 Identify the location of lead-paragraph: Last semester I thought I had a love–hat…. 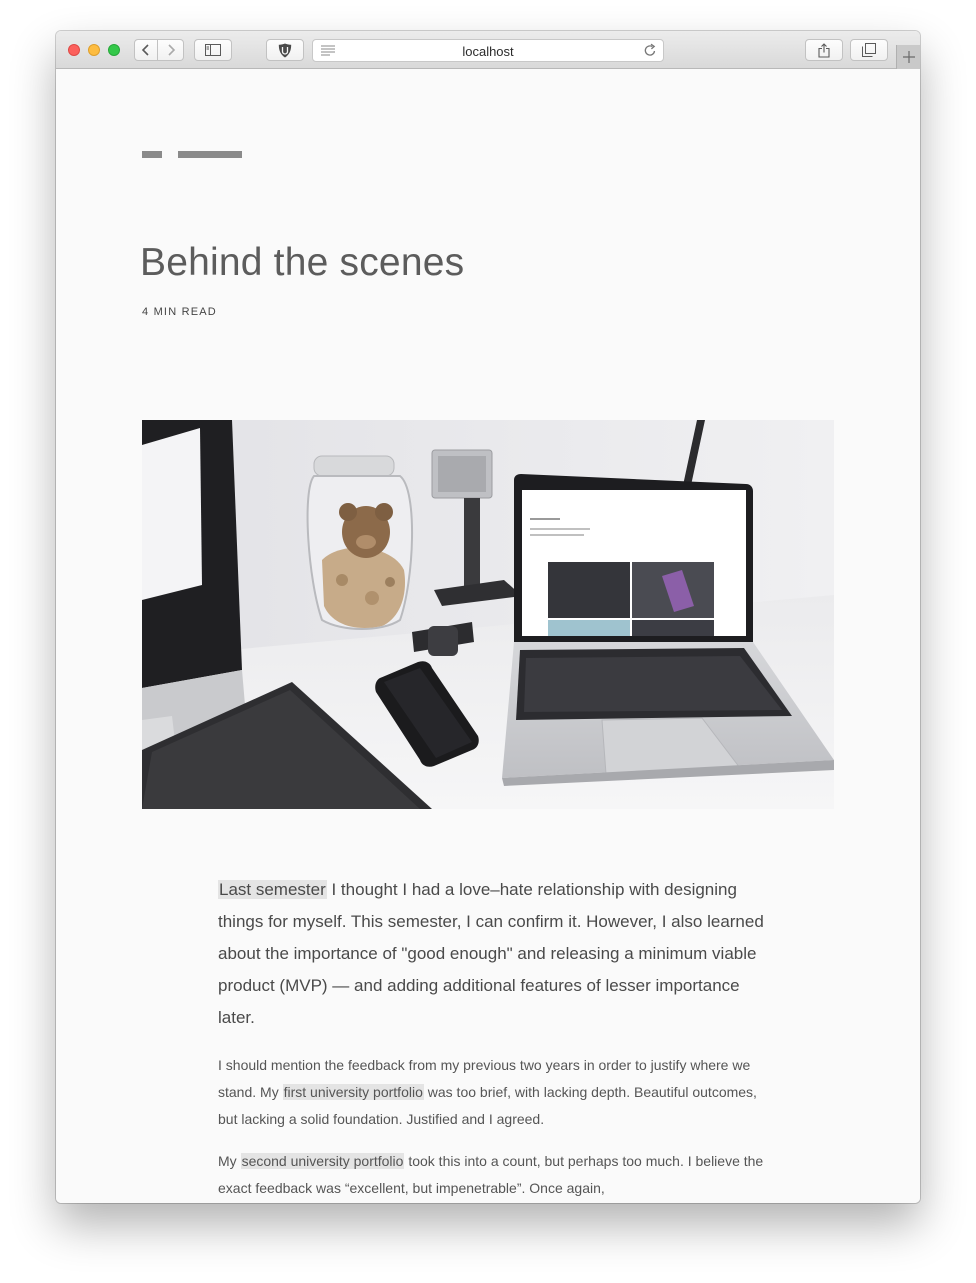
(493, 954).